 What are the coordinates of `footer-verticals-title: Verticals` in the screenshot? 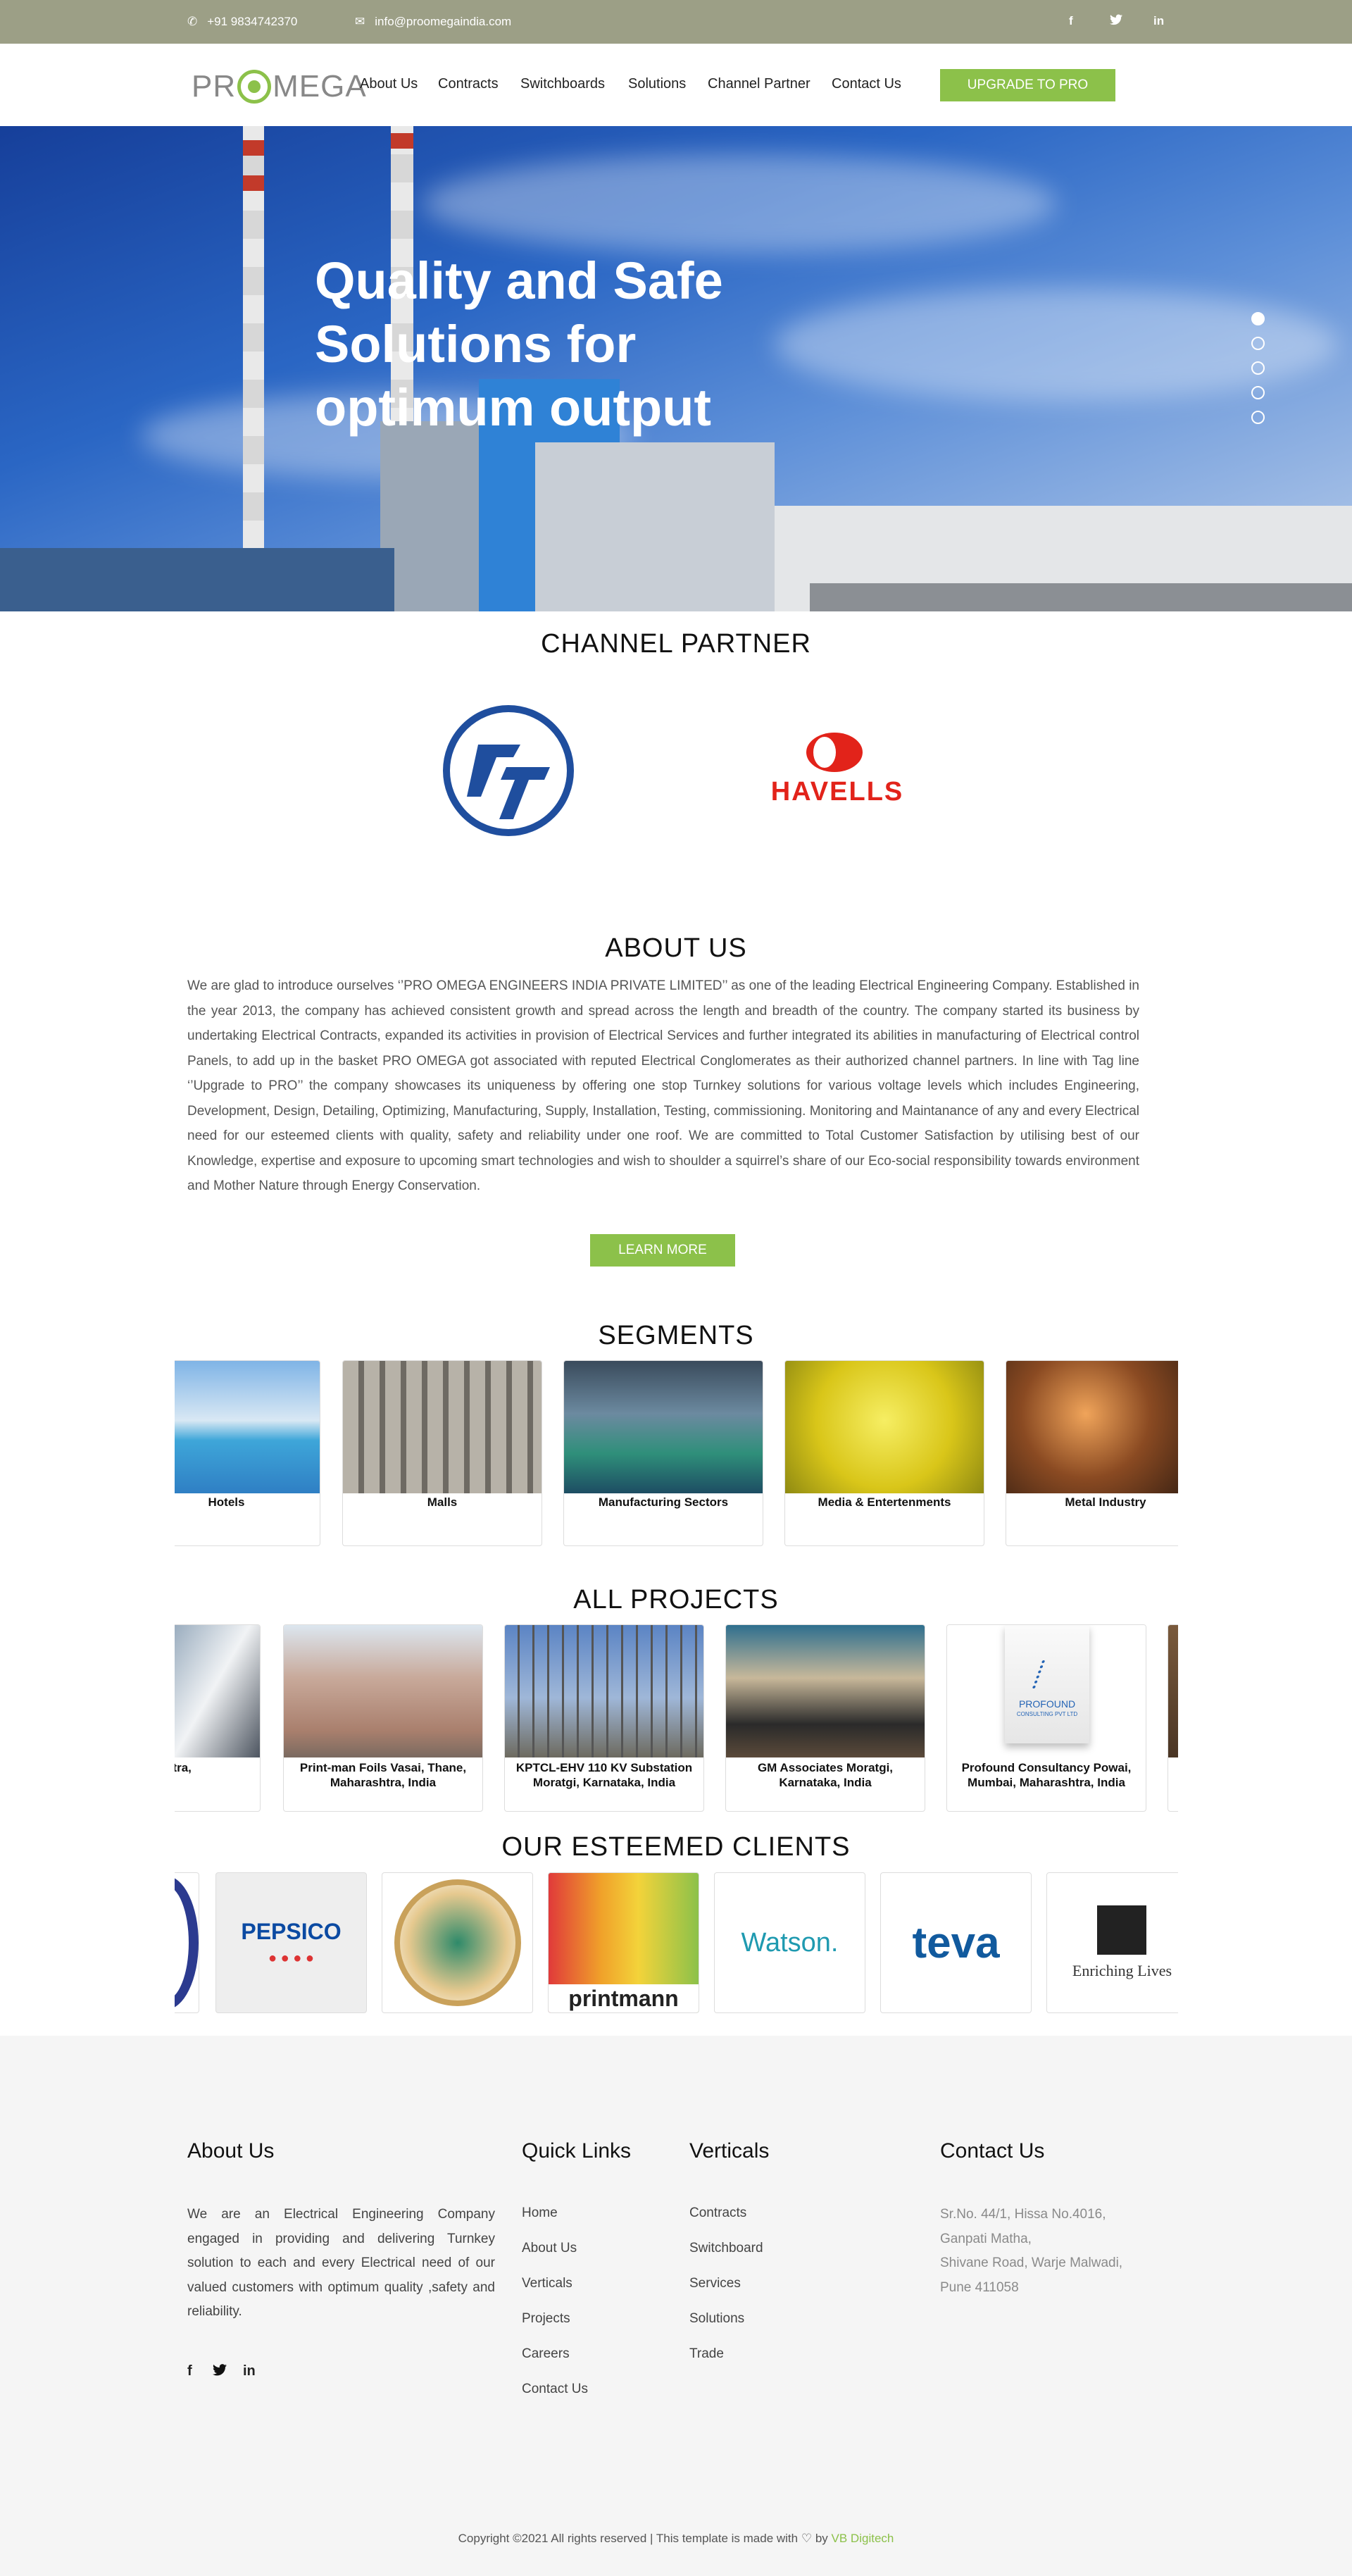 It's located at (729, 2151).